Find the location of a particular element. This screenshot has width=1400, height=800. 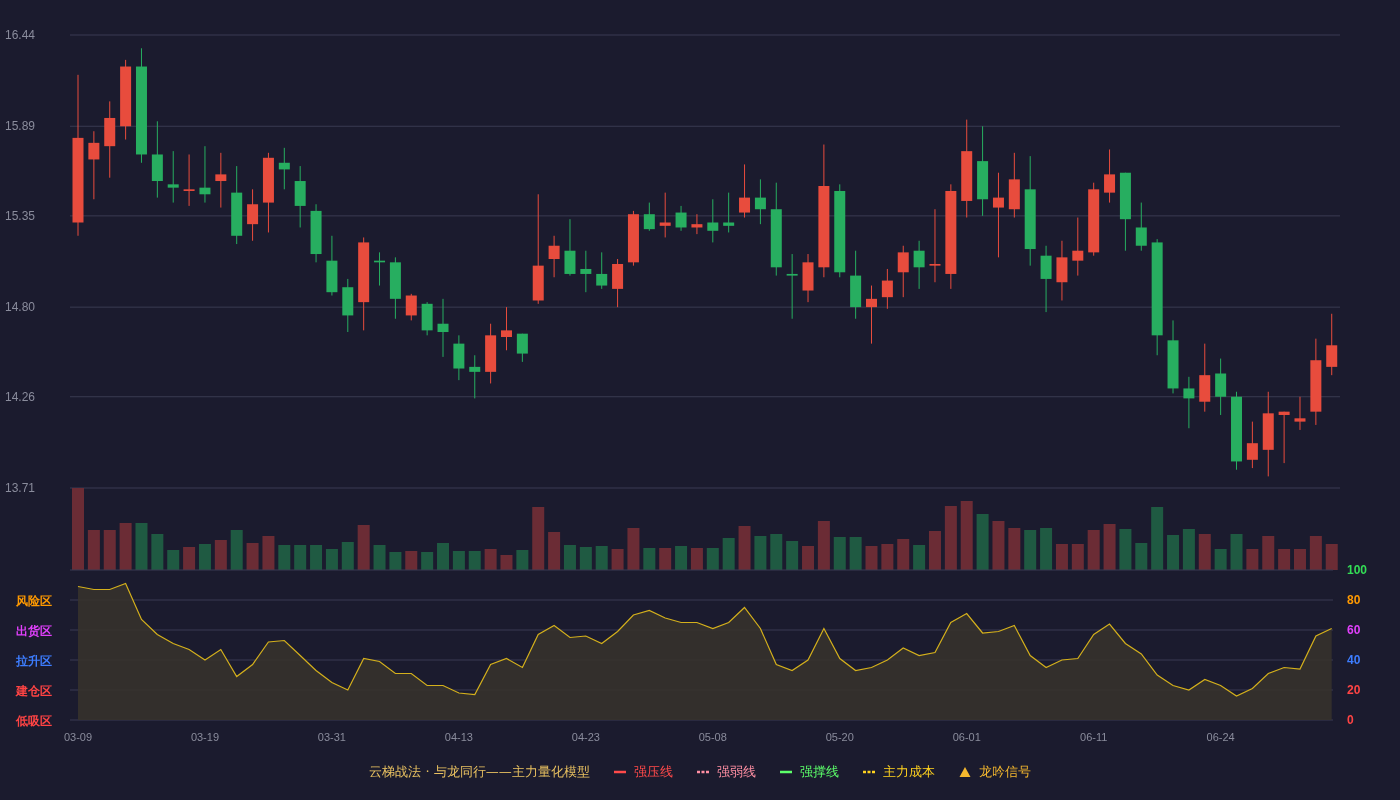

date-label: 04-13 is located at coordinates (458, 737).